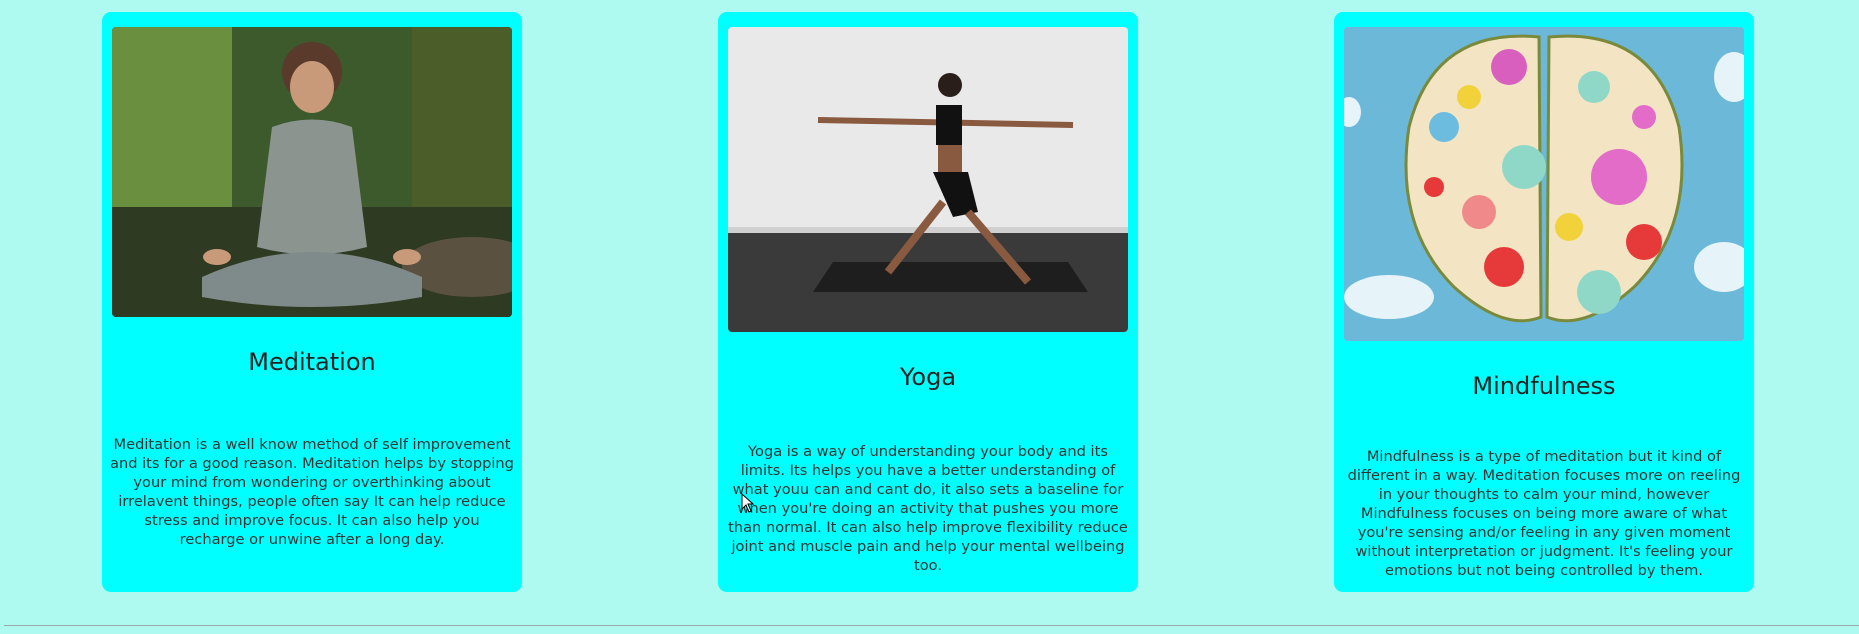 The height and width of the screenshot is (634, 1859). I want to click on meditation-image, so click(312, 172).